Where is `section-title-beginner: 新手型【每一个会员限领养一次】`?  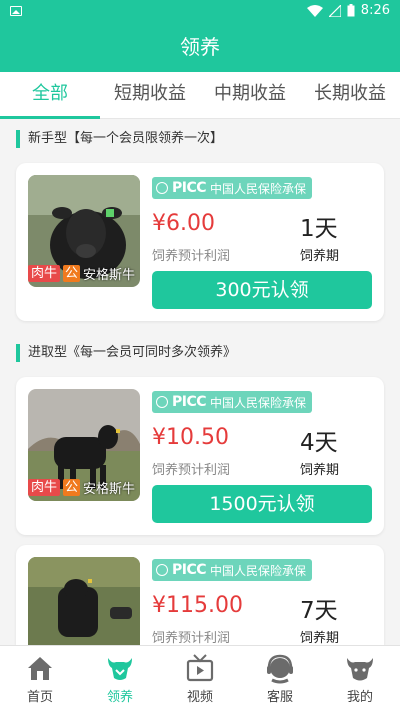
section-title-beginner: 新手型【每一个会员限领养一次】 is located at coordinates (119, 139).